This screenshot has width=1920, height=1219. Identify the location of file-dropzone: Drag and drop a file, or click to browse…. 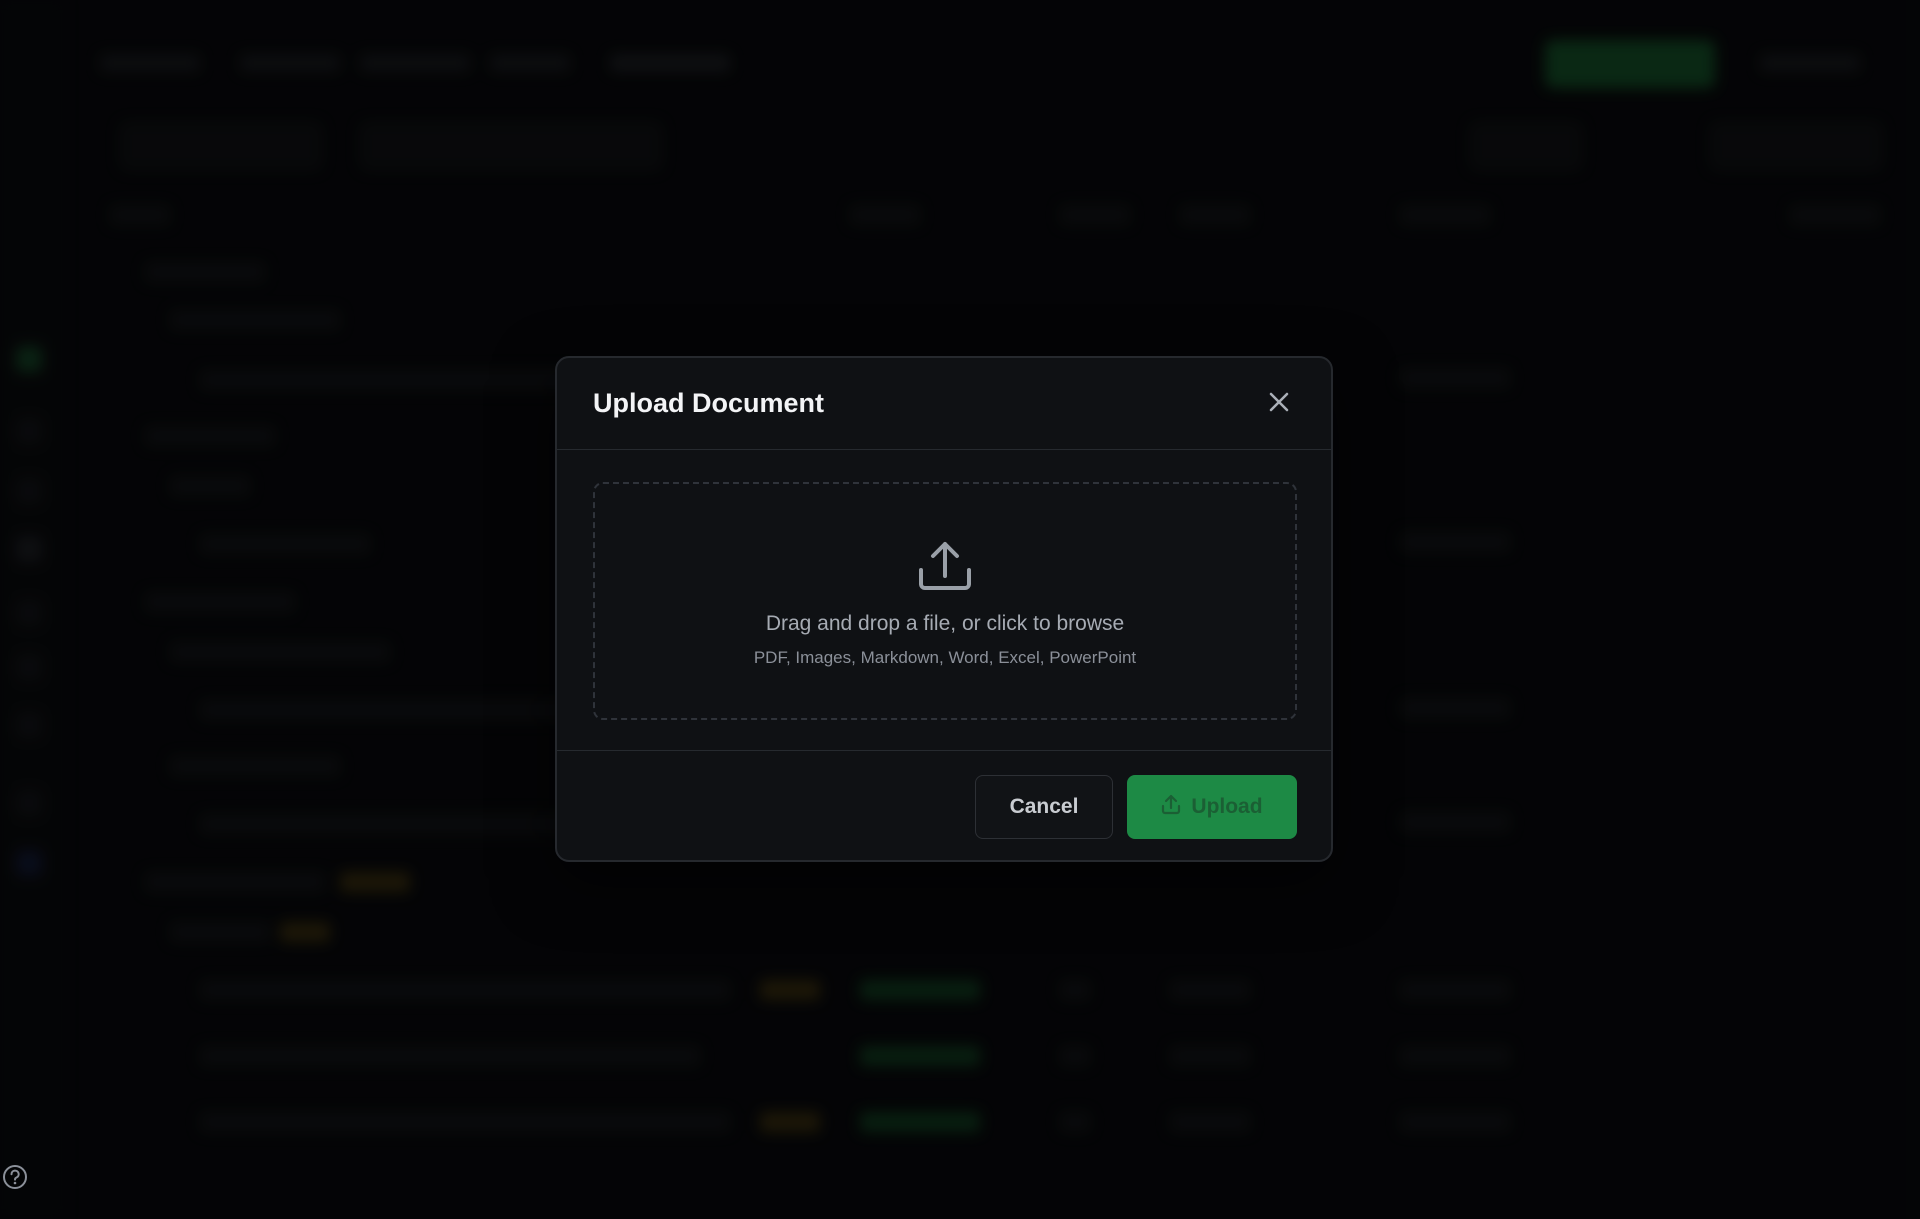
(945, 601).